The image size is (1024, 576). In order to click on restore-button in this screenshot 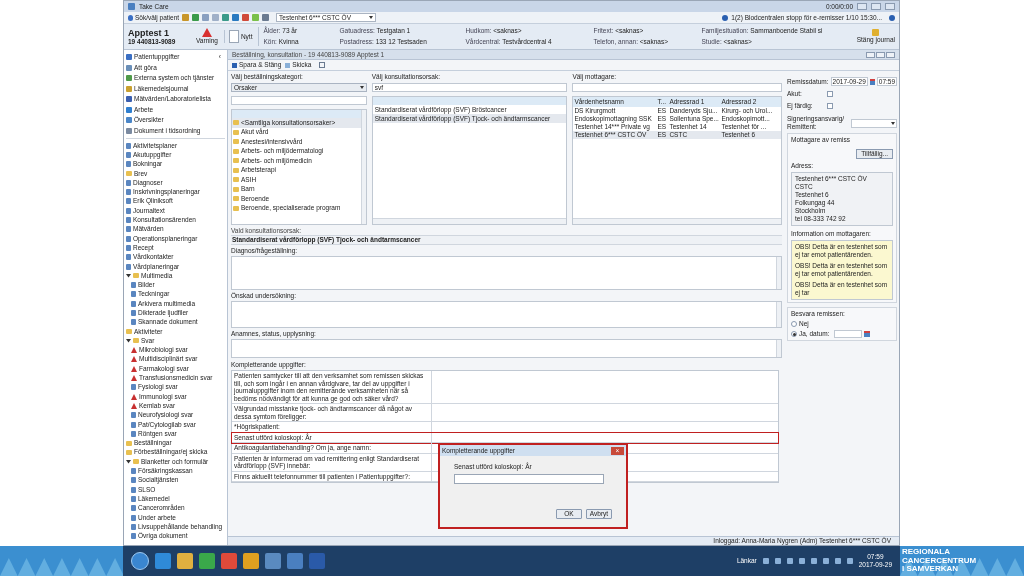, I will do `click(880, 54)`.